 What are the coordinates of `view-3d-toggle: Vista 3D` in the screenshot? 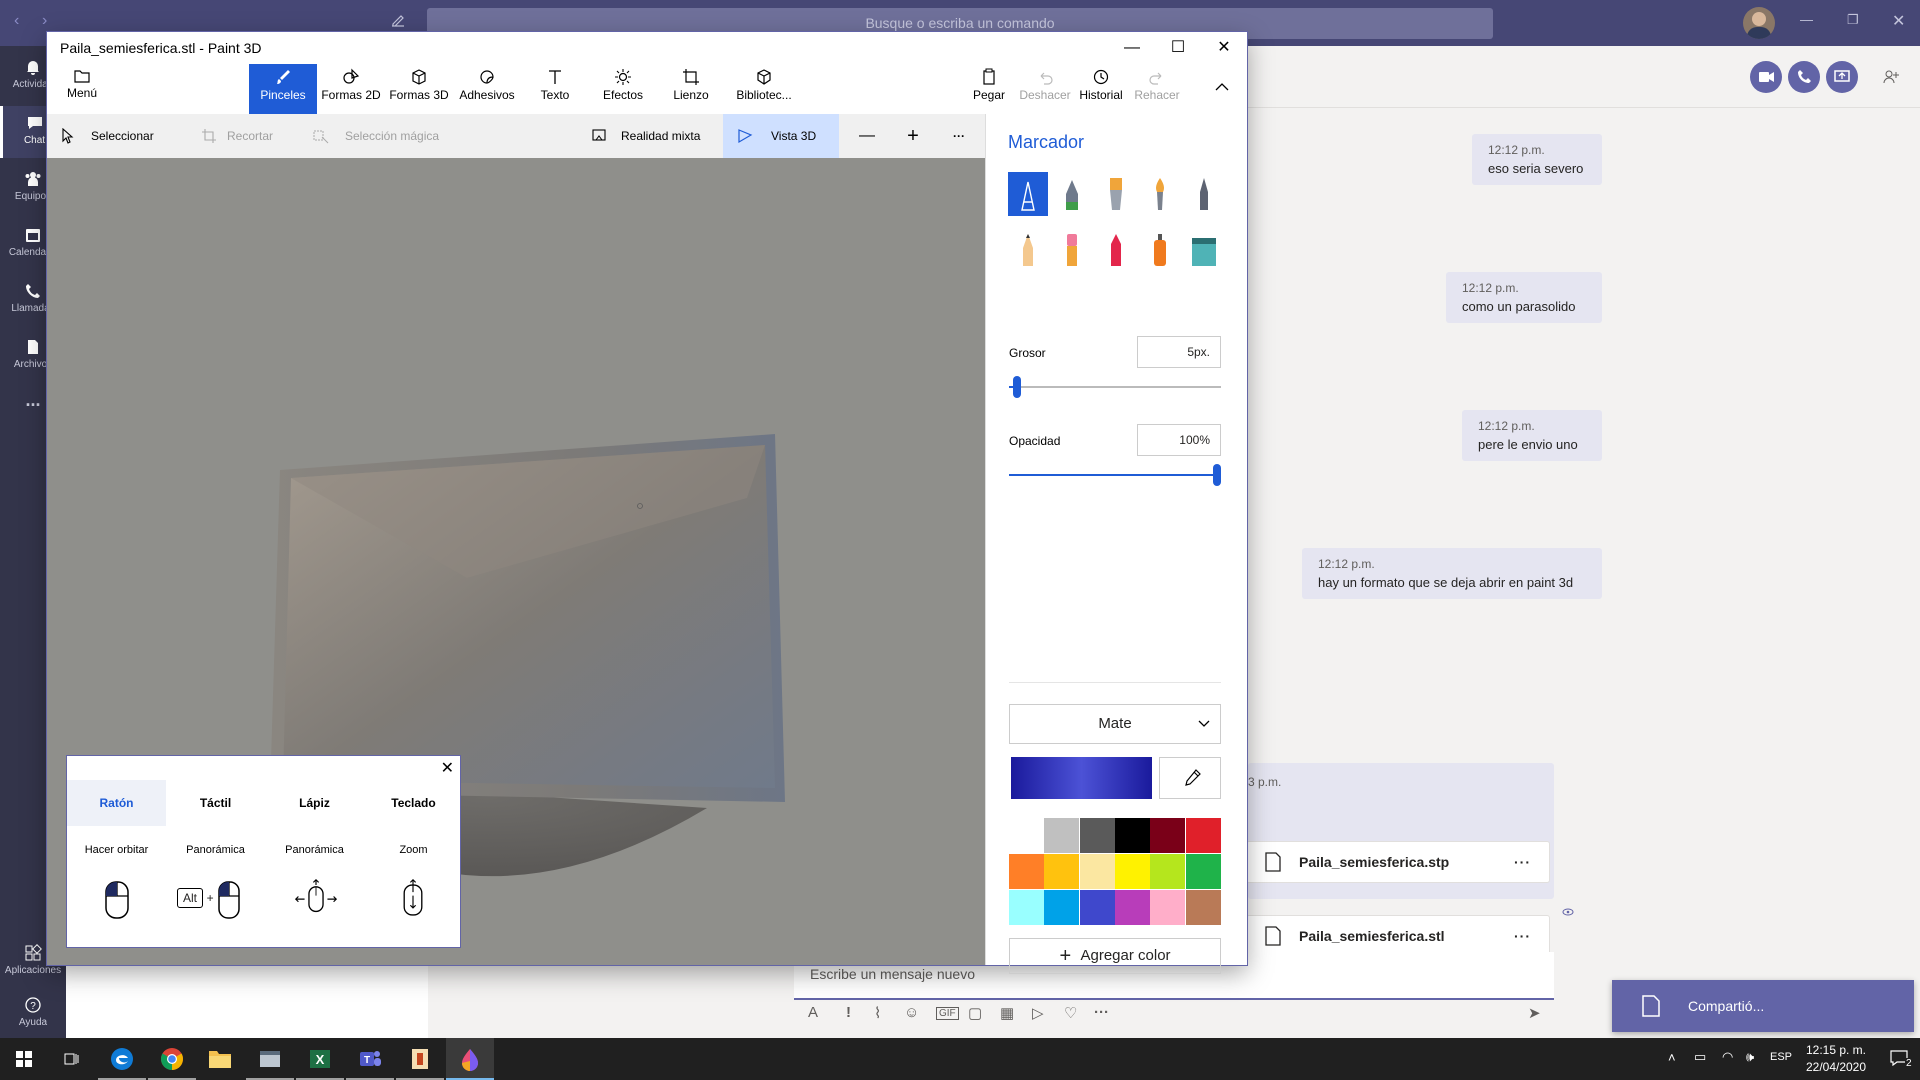 It's located at (781, 136).